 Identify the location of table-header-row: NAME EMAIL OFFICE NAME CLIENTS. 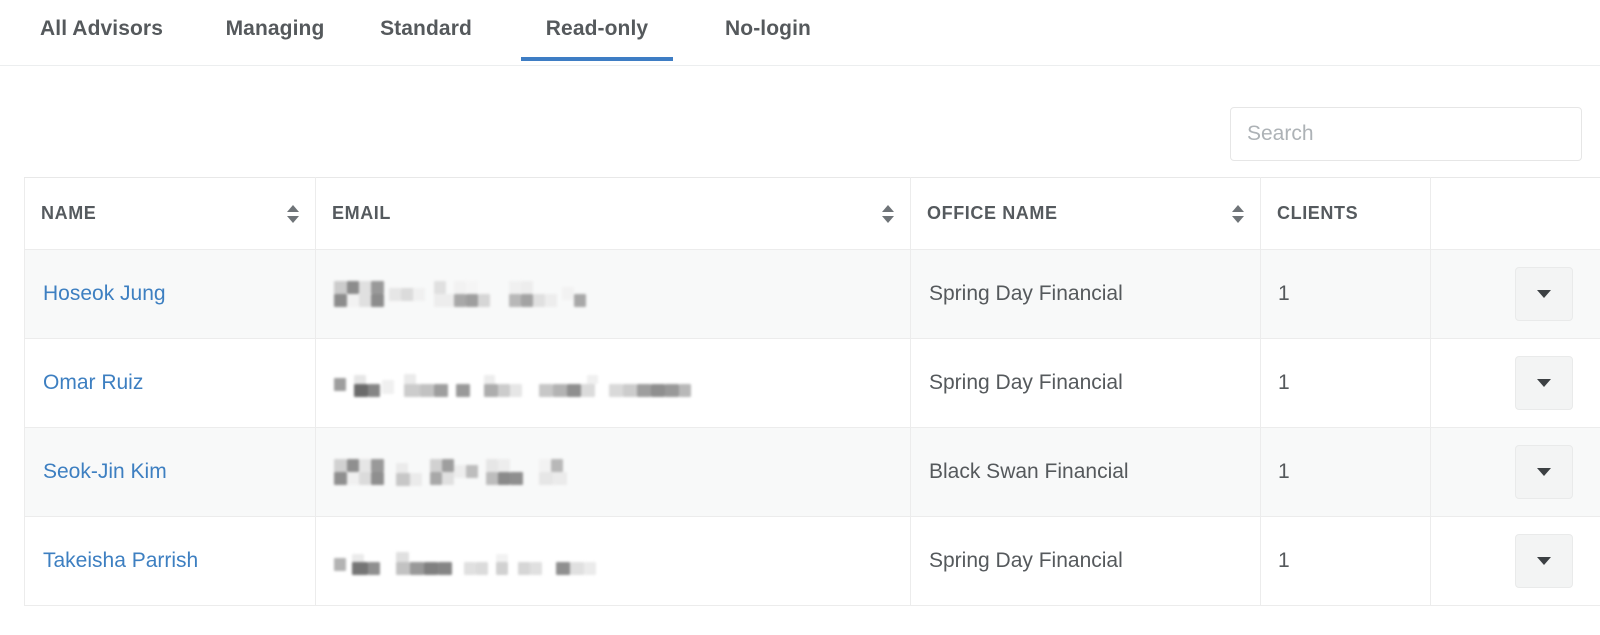
(812, 213).